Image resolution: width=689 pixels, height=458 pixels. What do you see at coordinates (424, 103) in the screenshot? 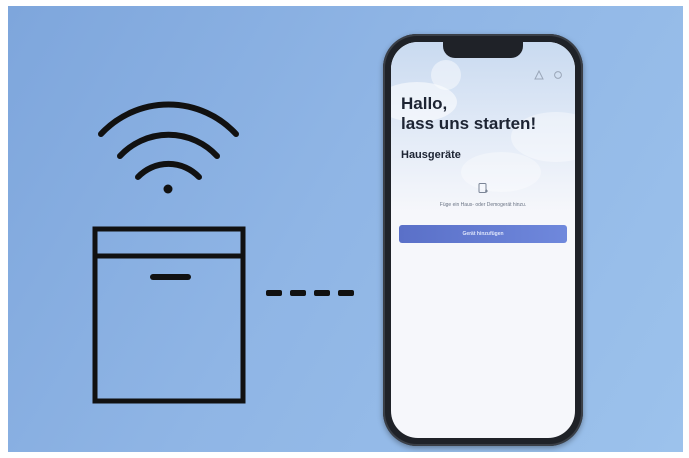
I see `greeting-line-1: Hallo,` at bounding box center [424, 103].